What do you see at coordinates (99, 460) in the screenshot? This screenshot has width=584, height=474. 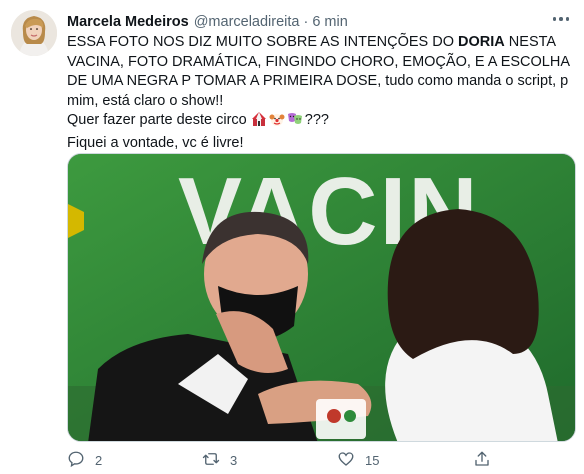 I see `reply-count: 2` at bounding box center [99, 460].